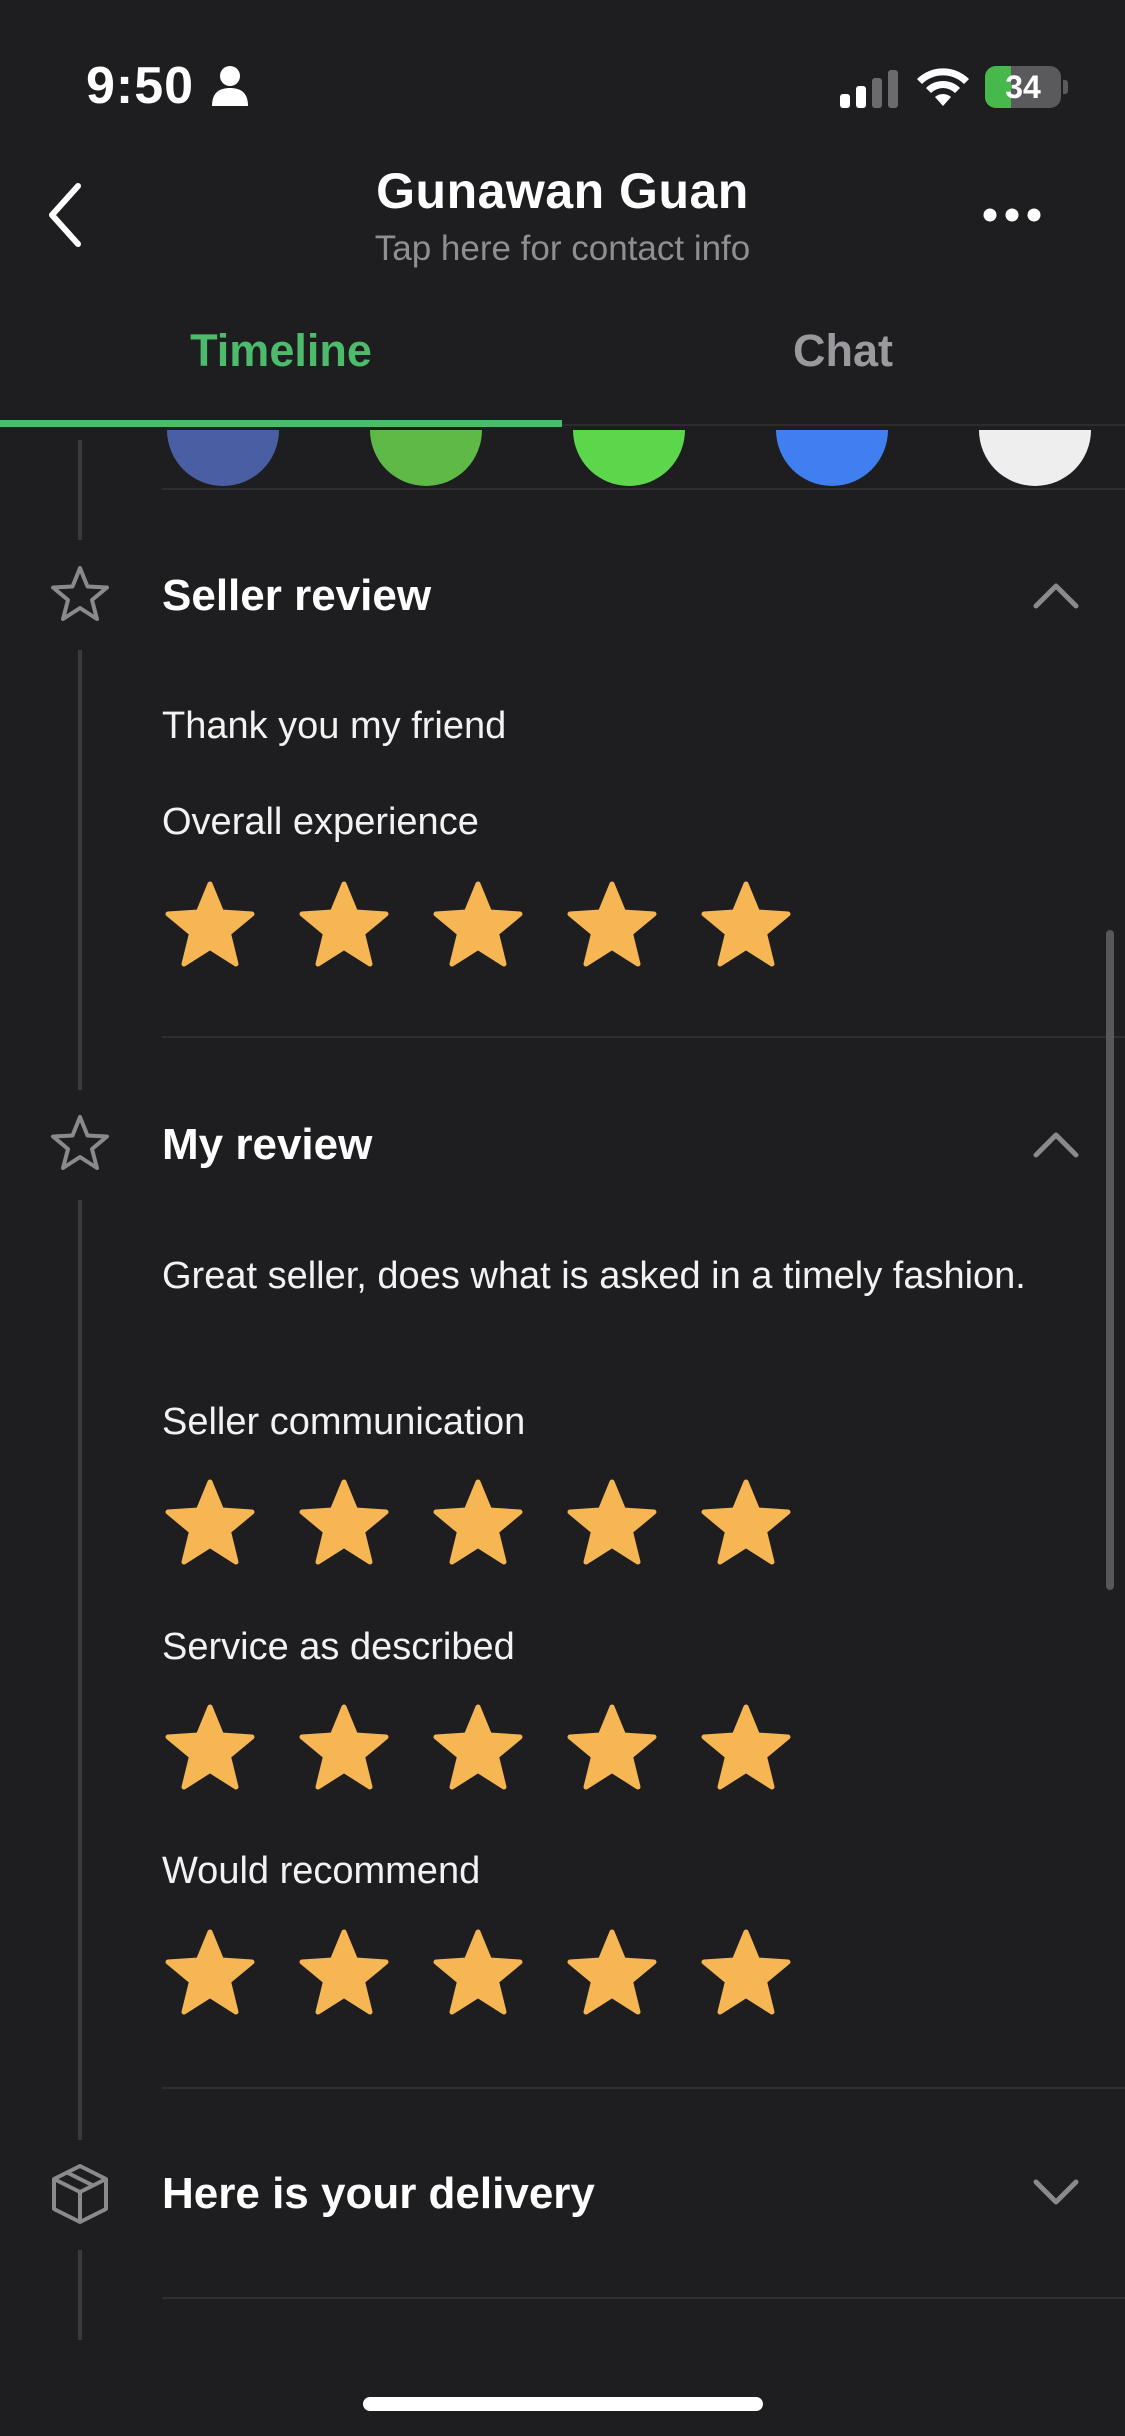  I want to click on rating-label: Service as described, so click(338, 1647).